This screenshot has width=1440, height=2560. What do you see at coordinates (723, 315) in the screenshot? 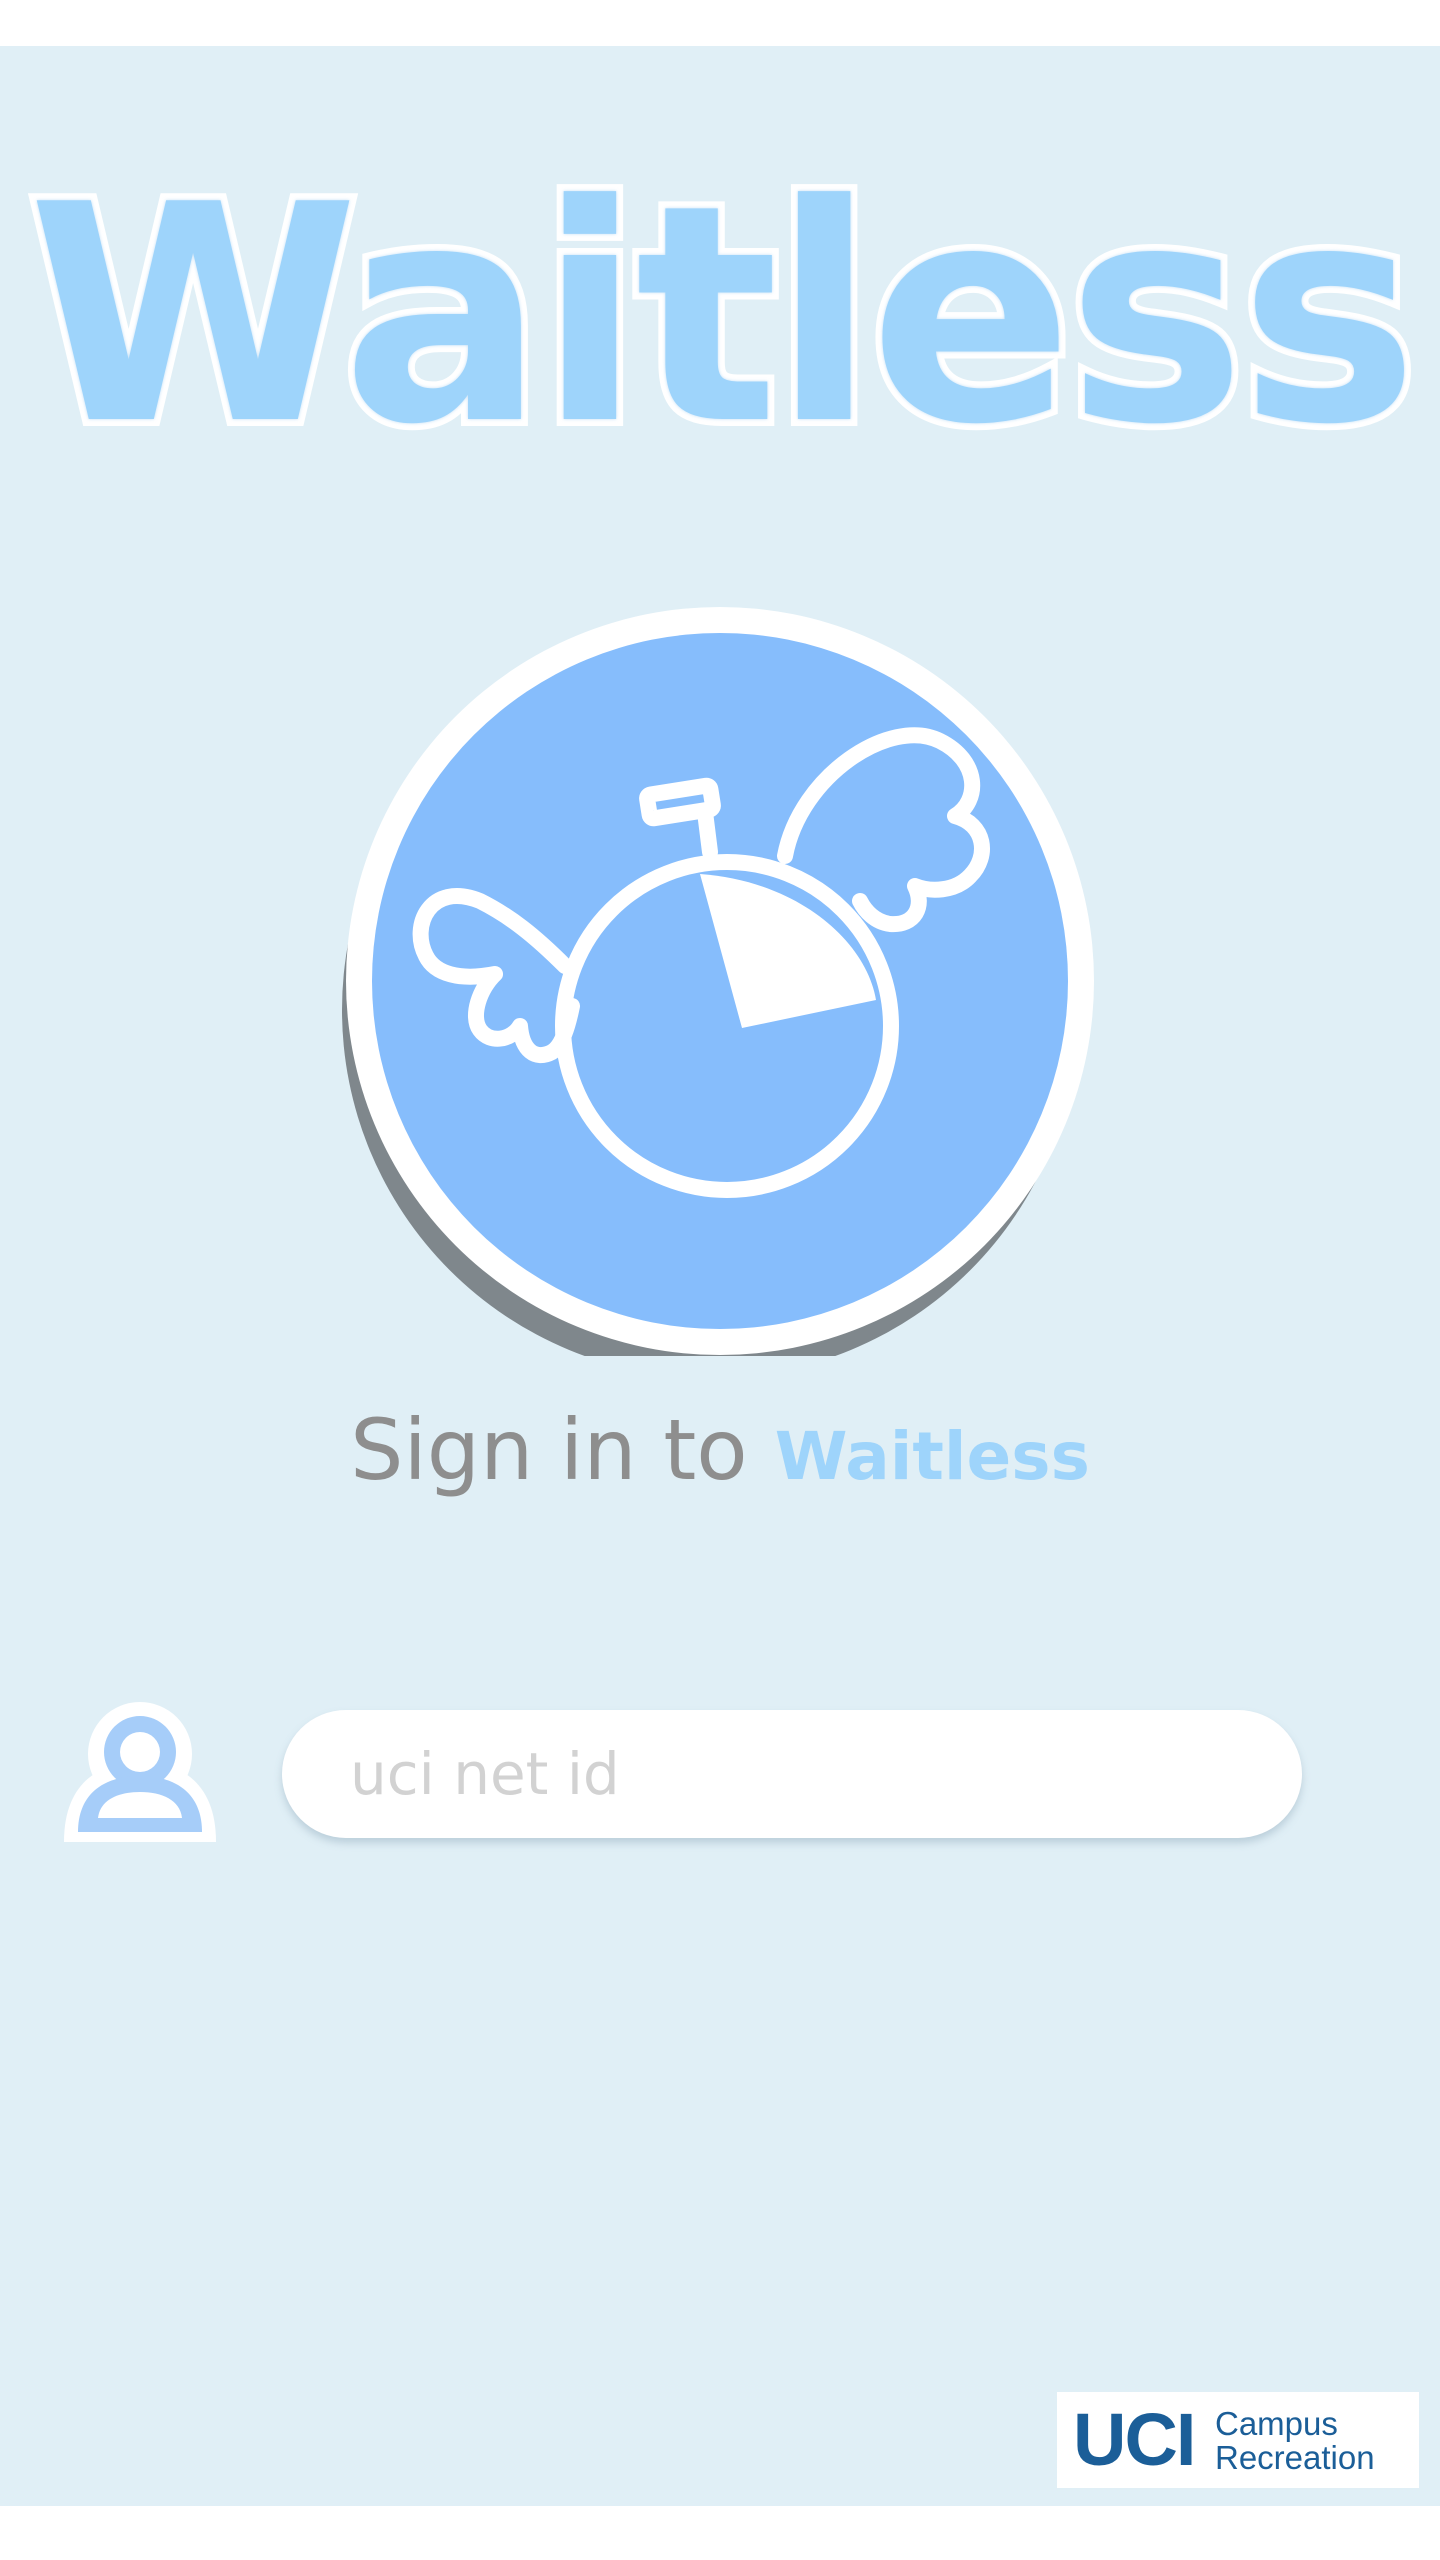
I see `app-title: Waitless` at bounding box center [723, 315].